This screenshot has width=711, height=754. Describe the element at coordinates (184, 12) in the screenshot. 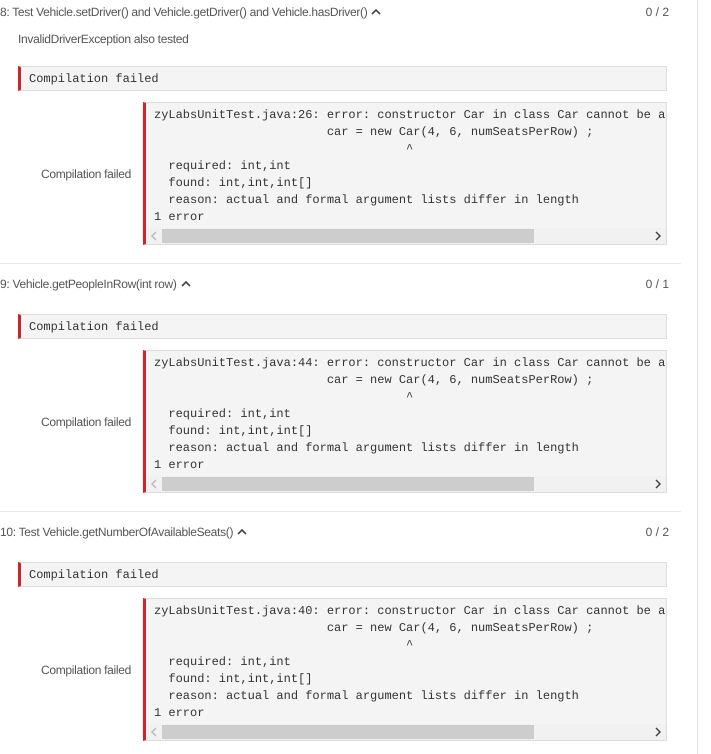

I see `test-title: 8: Test Vehicle.setDriver() and Vehicle.getDriver() and Vehicle.hasDriver()` at that location.